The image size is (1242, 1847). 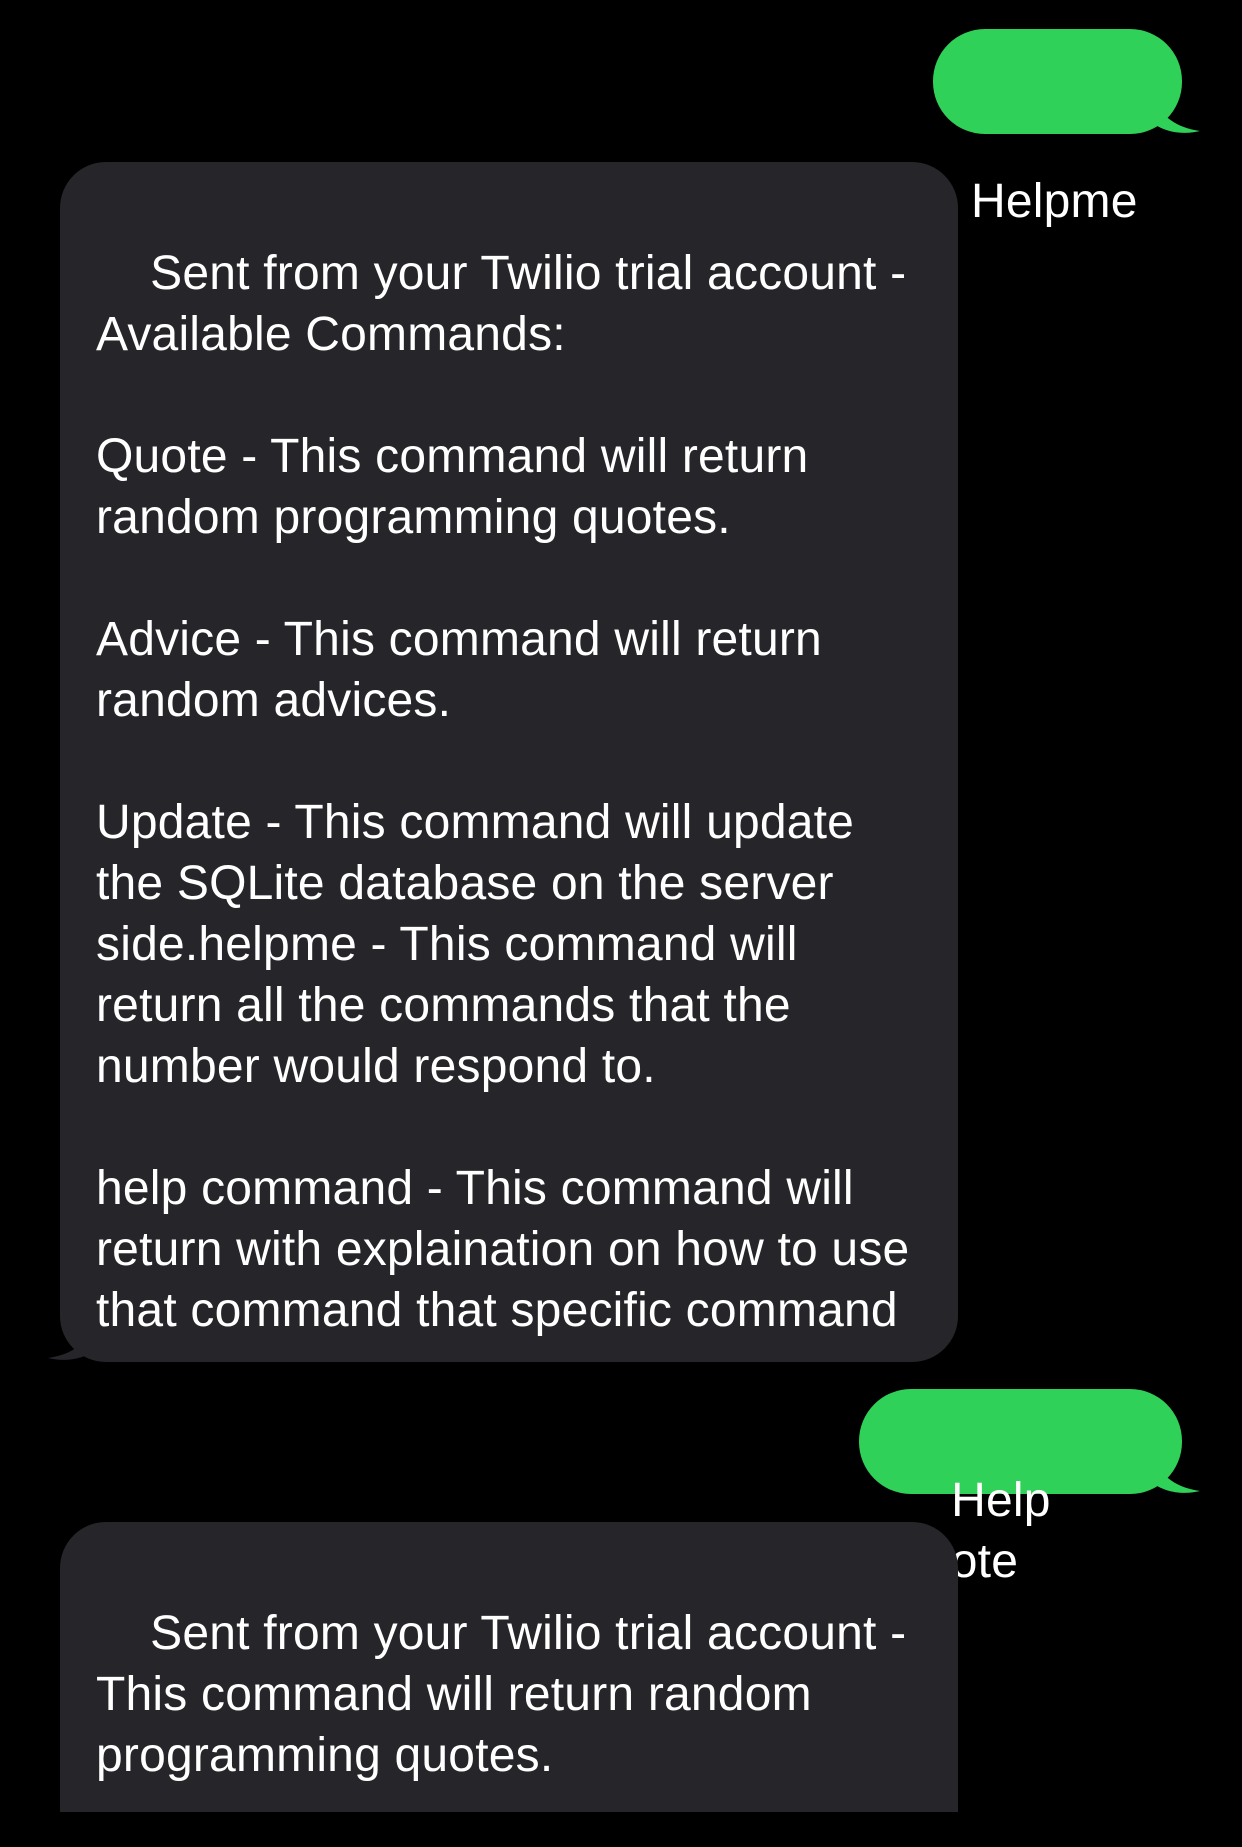 What do you see at coordinates (1054, 201) in the screenshot?
I see `message-text: Helpme` at bounding box center [1054, 201].